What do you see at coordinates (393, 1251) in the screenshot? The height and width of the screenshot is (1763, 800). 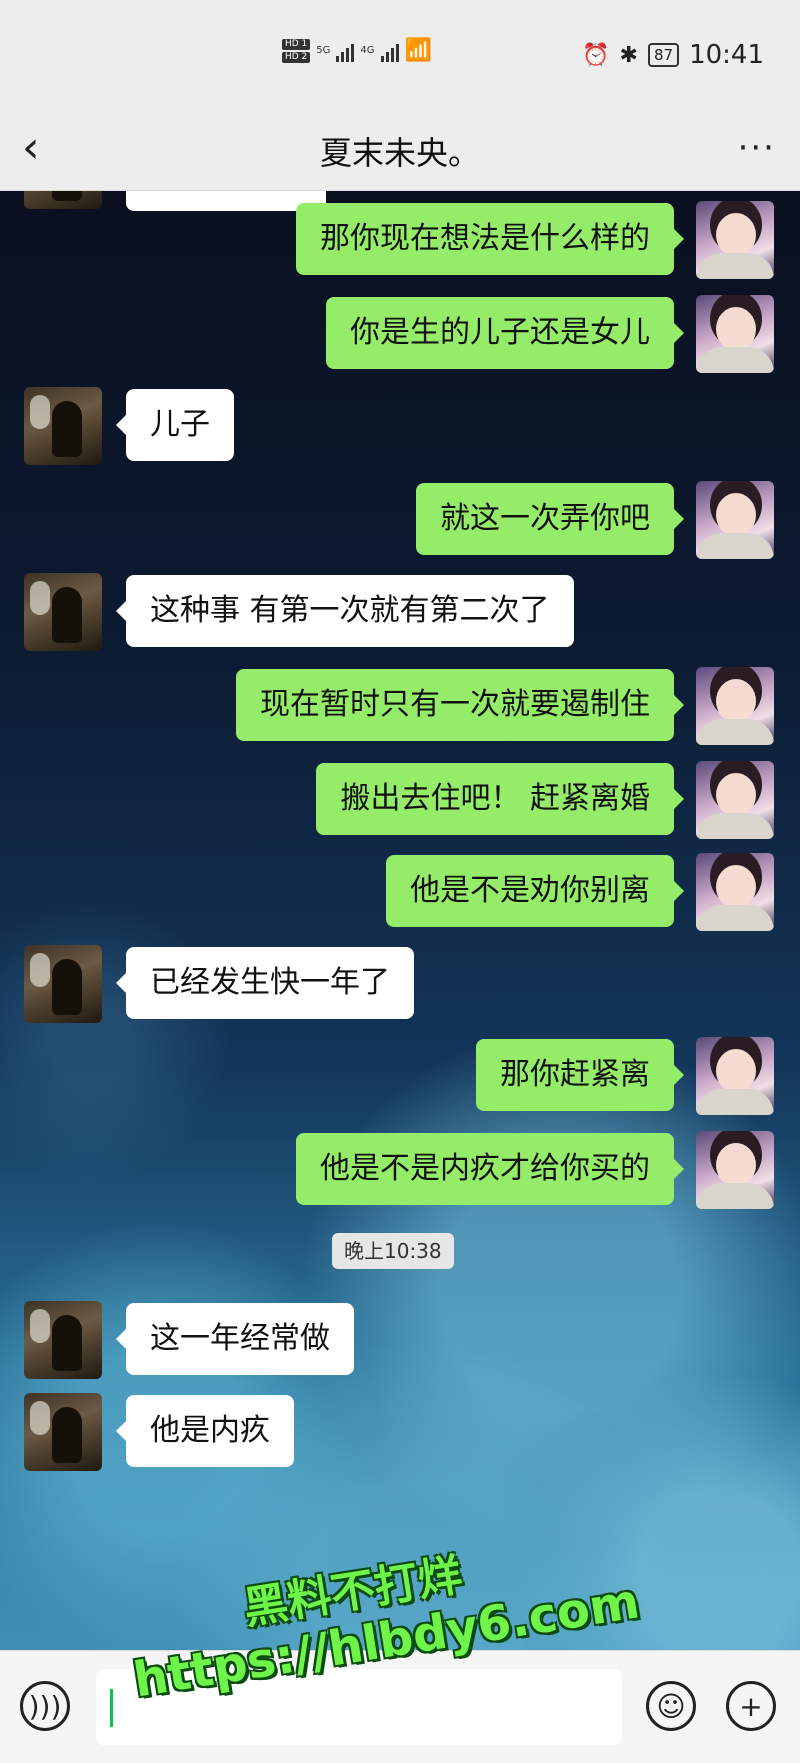 I see `message-timestamp: 晚上10:38` at bounding box center [393, 1251].